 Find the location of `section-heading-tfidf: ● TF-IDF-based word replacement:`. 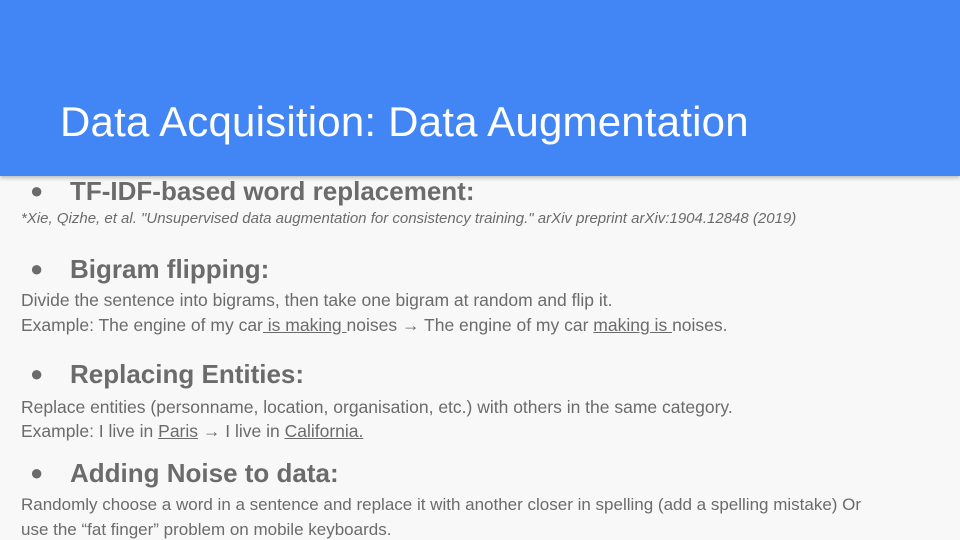

section-heading-tfidf: ● TF-IDF-based word replacement: is located at coordinates (252, 191).